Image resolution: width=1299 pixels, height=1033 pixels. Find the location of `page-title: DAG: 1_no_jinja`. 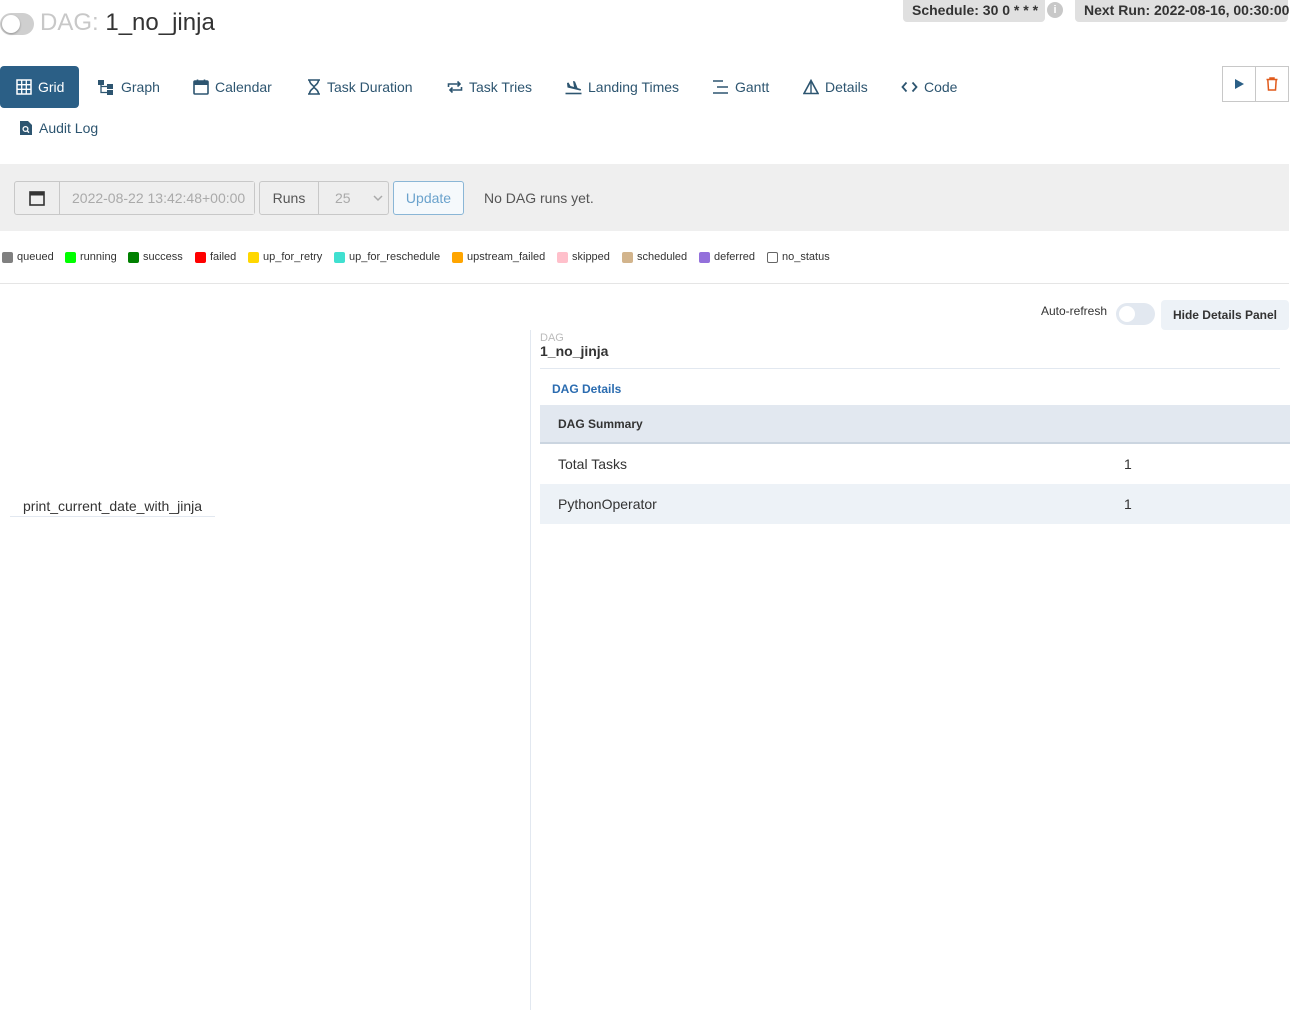

page-title: DAG: 1_no_jinja is located at coordinates (127, 23).